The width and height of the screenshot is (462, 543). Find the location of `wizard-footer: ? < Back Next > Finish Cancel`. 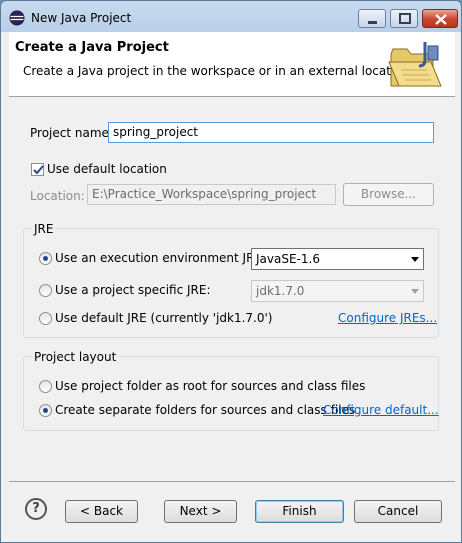

wizard-footer: ? < Back Next > Finish Cancel is located at coordinates (232, 508).